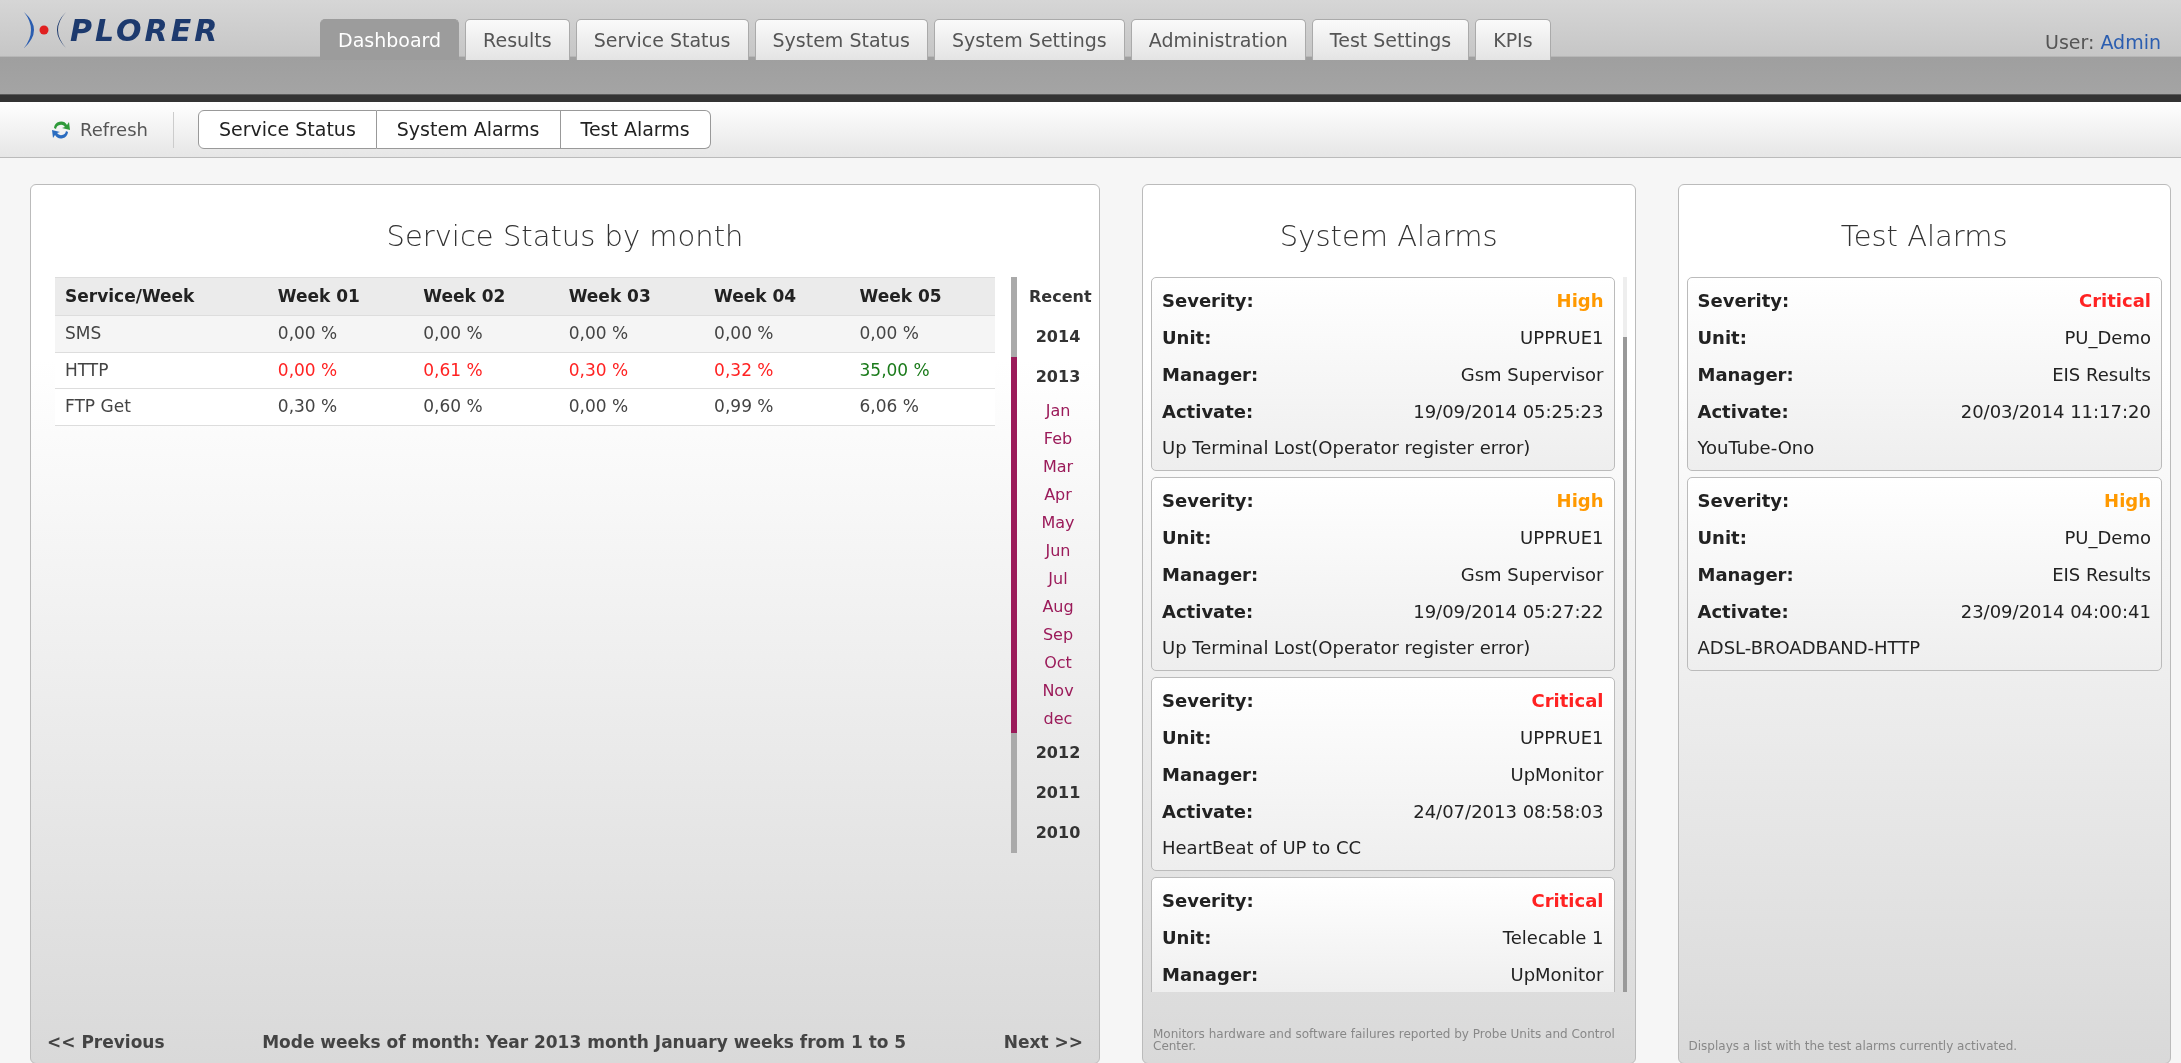 This screenshot has height=1063, width=2181. Describe the element at coordinates (777, 406) in the screenshot. I see `table-cell: 0,99 %` at that location.